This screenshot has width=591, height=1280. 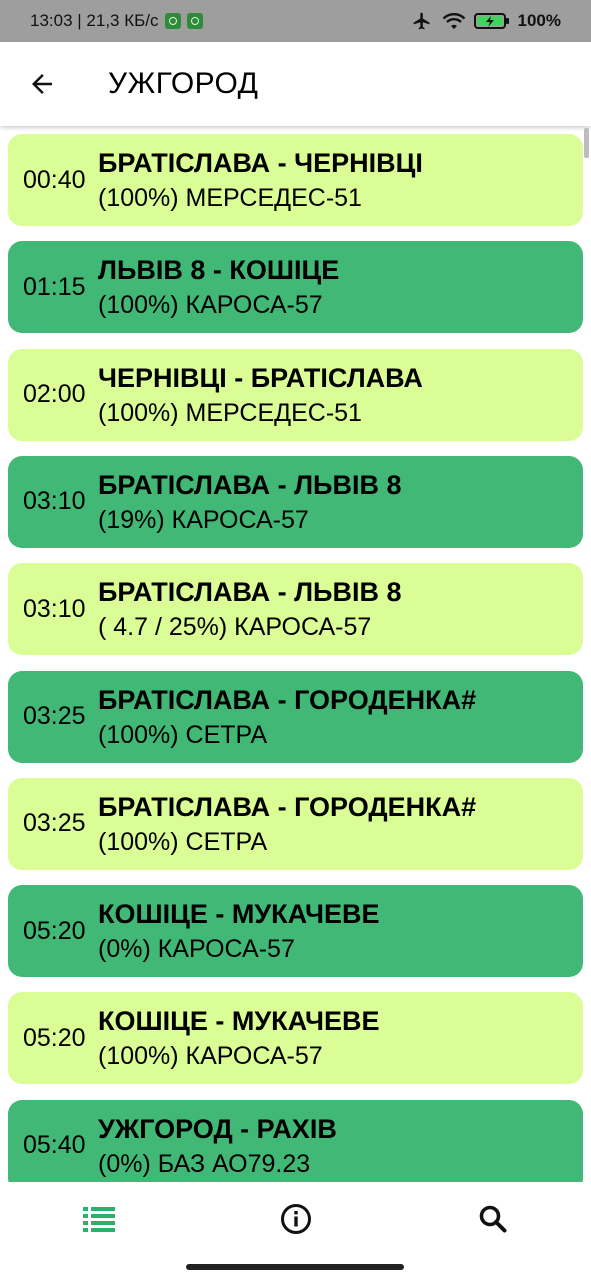 What do you see at coordinates (421, 21) in the screenshot?
I see `airplane-icon` at bounding box center [421, 21].